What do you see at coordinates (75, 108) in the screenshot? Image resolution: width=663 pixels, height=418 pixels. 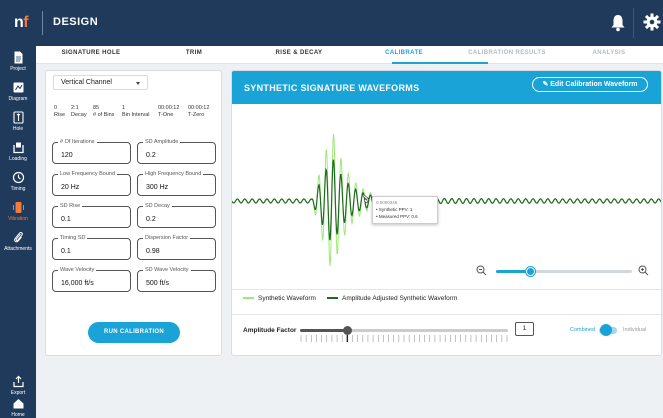 I see `stat-value: 2:1` at bounding box center [75, 108].